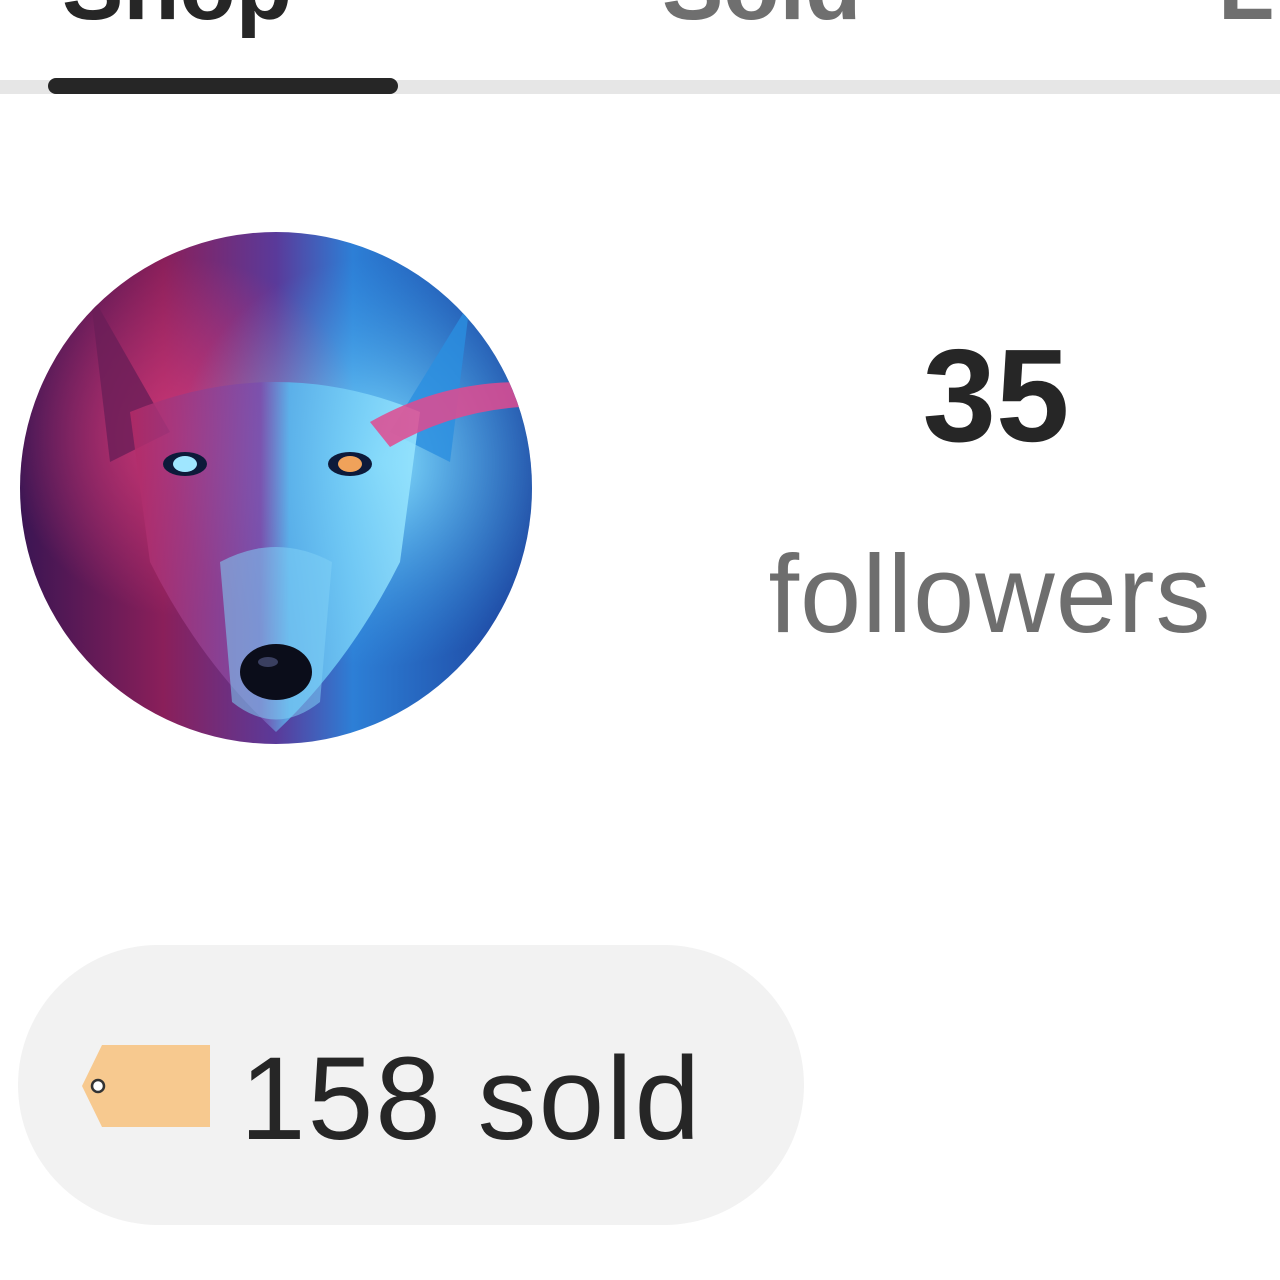 The height and width of the screenshot is (1280, 1280). I want to click on followers-count: 35, so click(996, 395).